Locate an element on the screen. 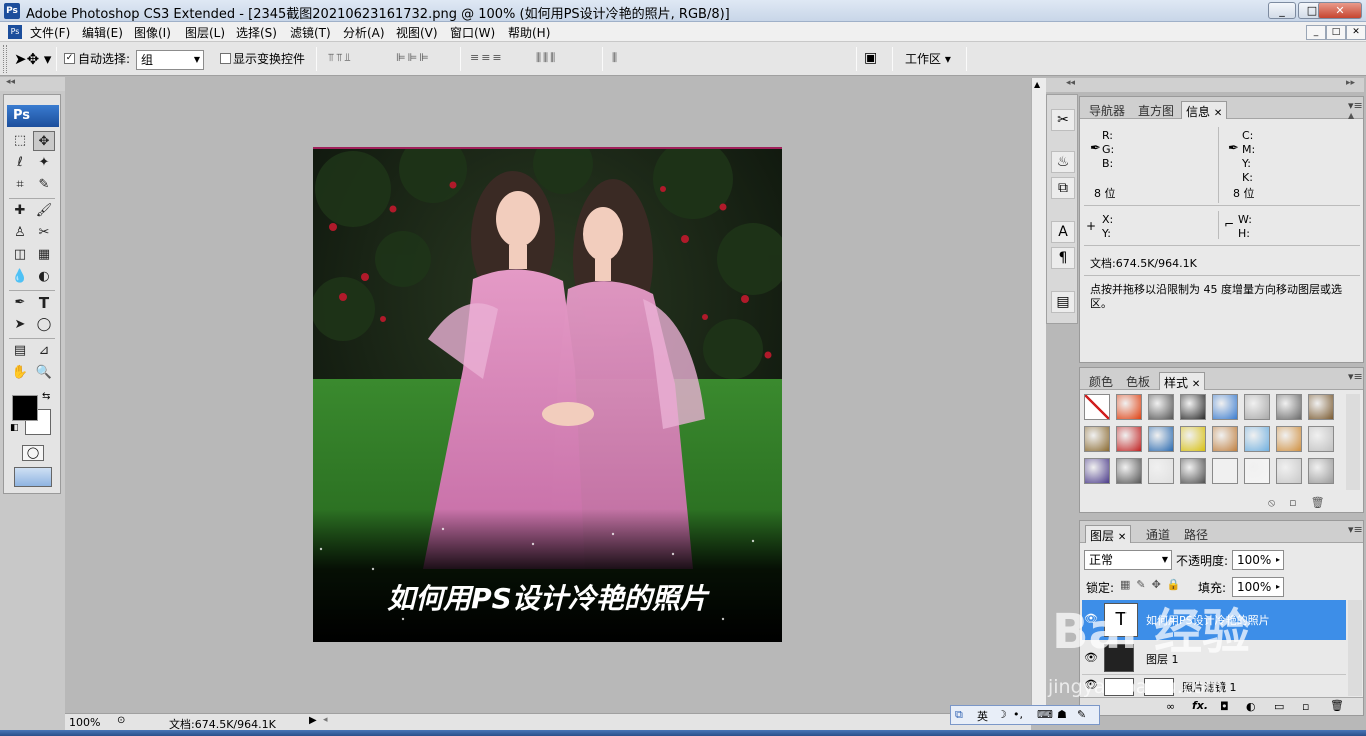  eraser-tool-icon: ◫ is located at coordinates (20, 255).